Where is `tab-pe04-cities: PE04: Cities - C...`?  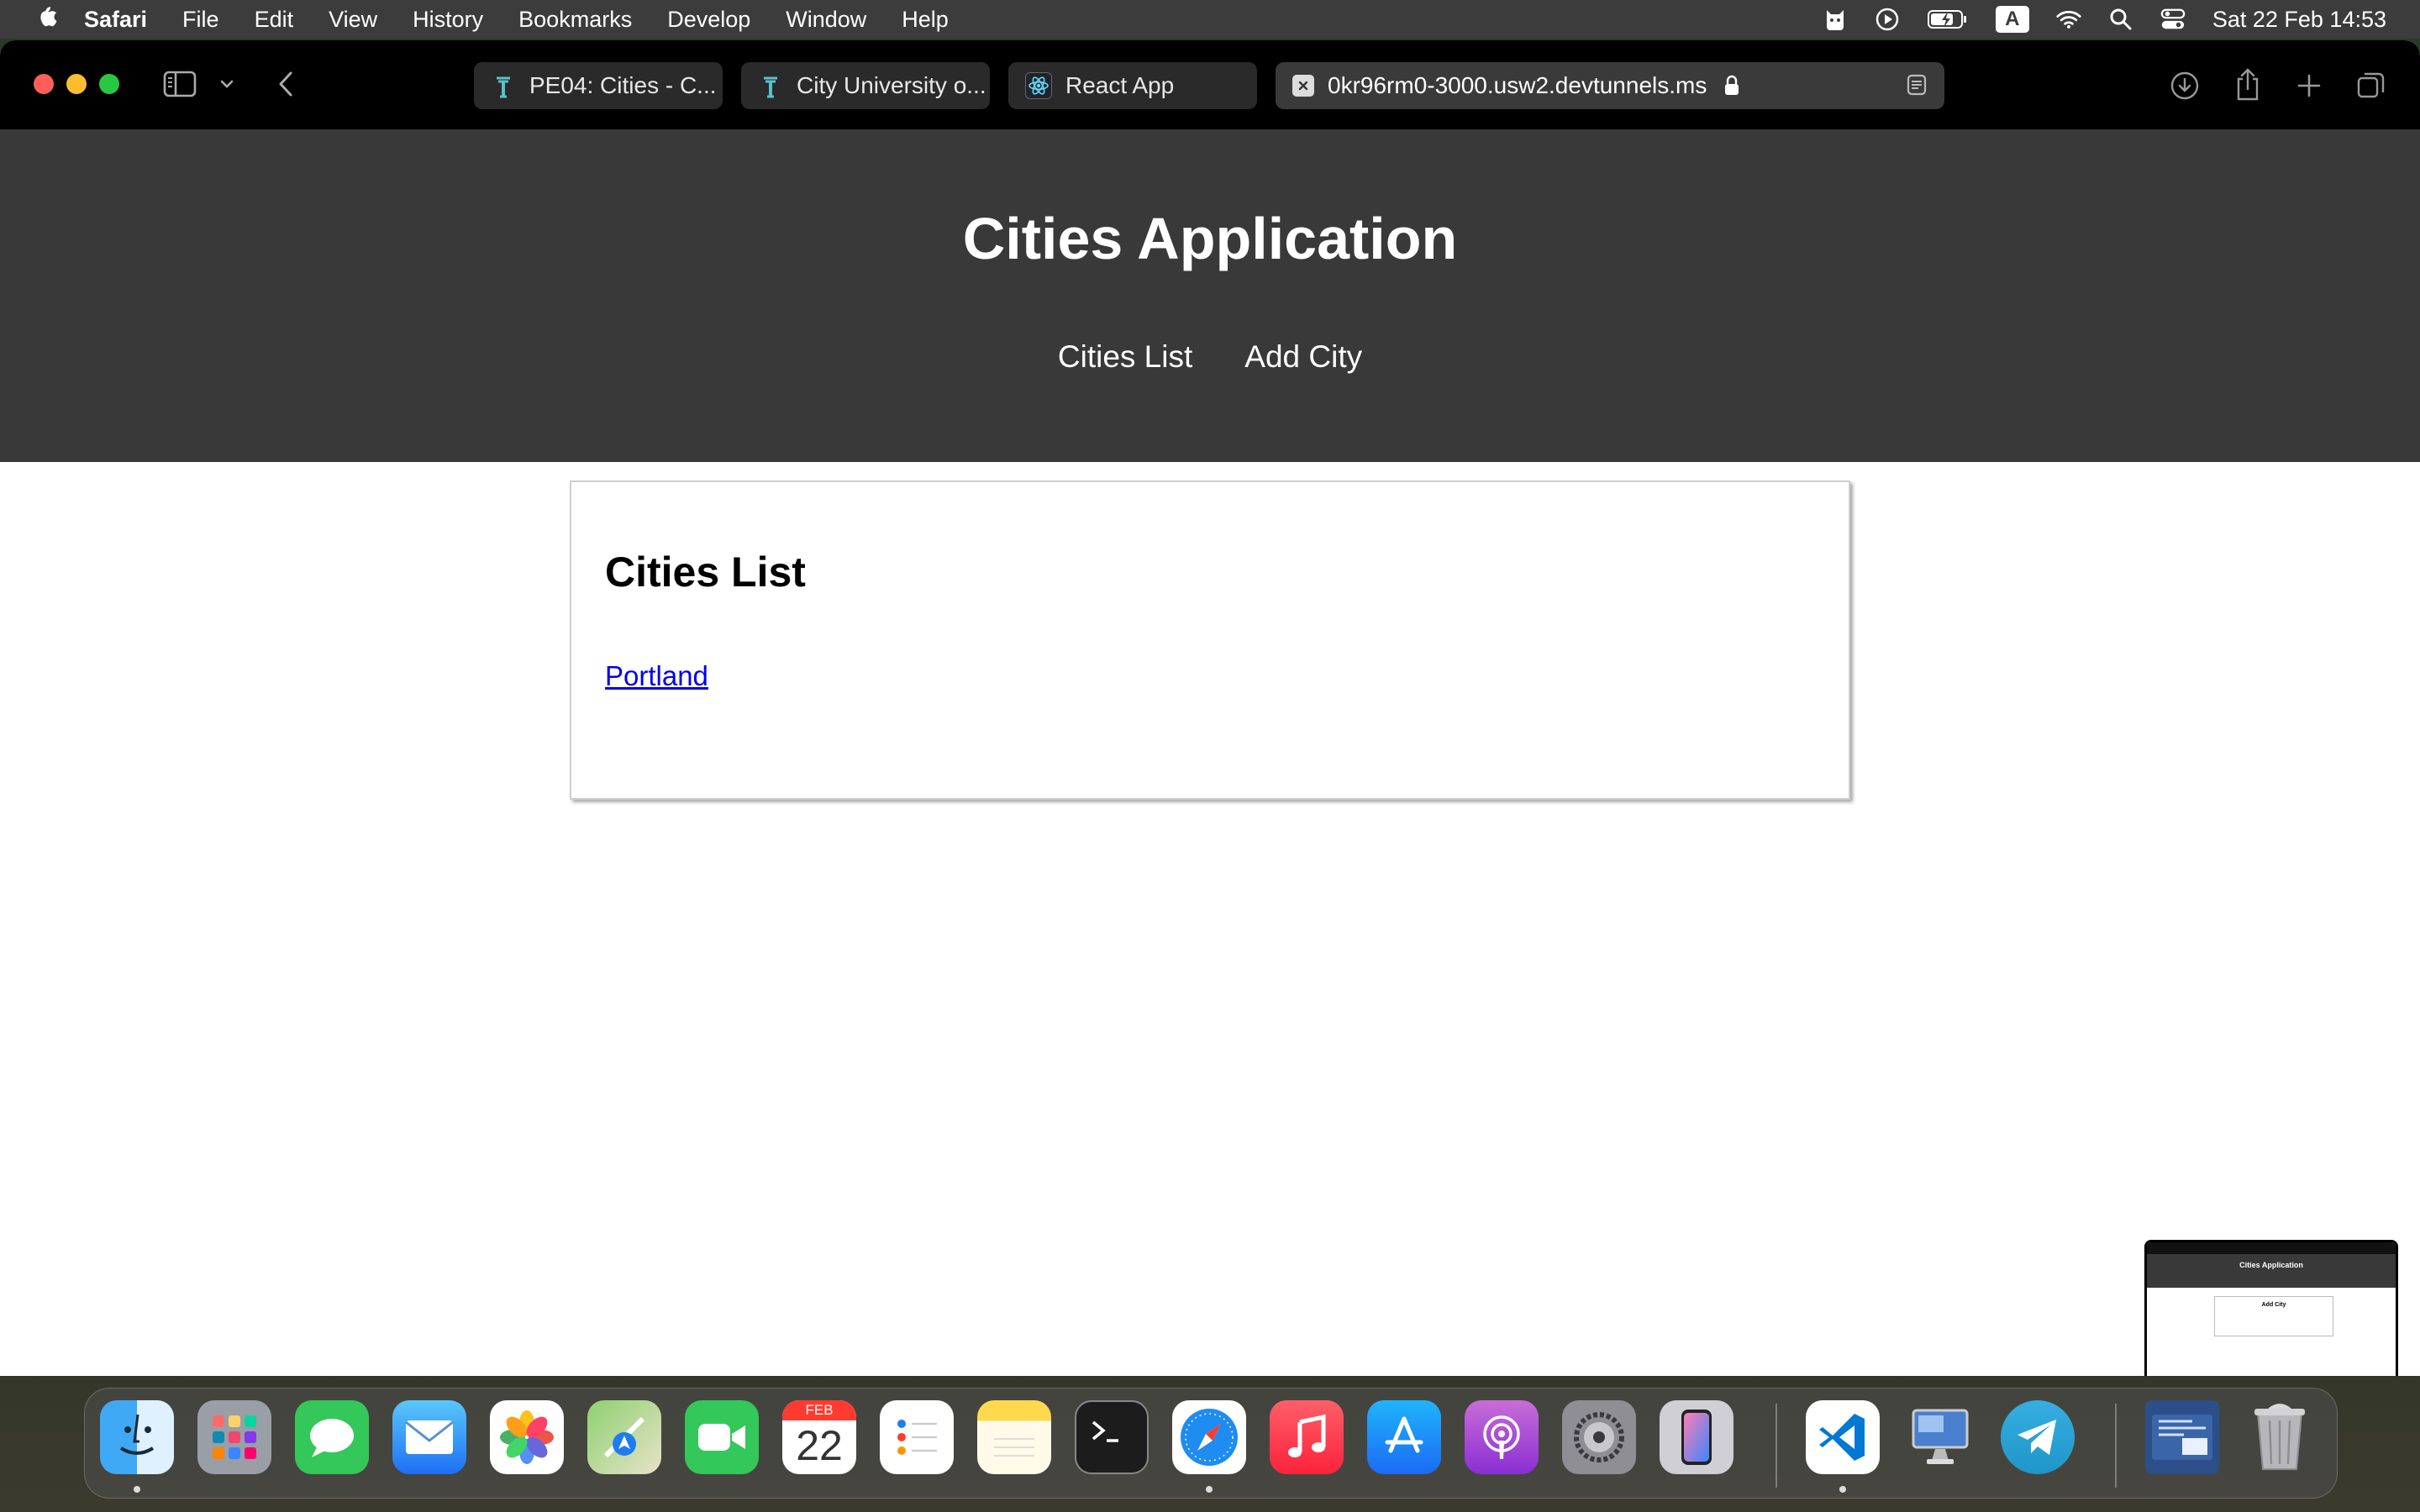 tab-pe04-cities: PE04: Cities - C... is located at coordinates (598, 85).